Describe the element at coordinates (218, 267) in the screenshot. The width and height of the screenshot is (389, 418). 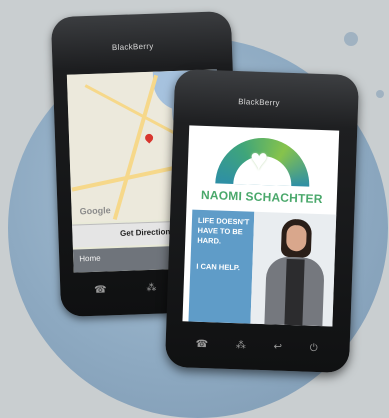
I see `cta-text: I CAN HELP.` at that location.